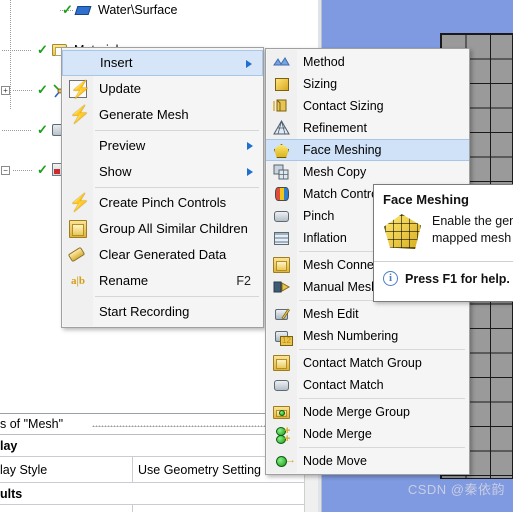 Image resolution: width=513 pixels, height=512 pixels. Describe the element at coordinates (285, 314) in the screenshot. I see `pencil-glyph` at that location.